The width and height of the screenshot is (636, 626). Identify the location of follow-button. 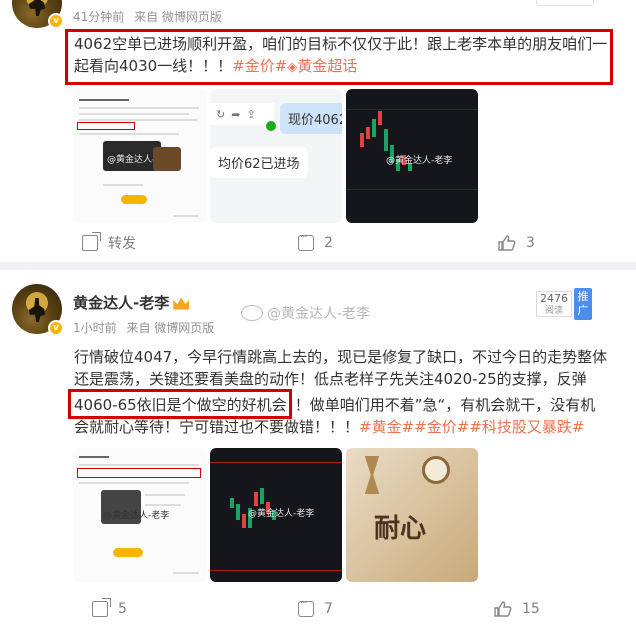
(565, 3).